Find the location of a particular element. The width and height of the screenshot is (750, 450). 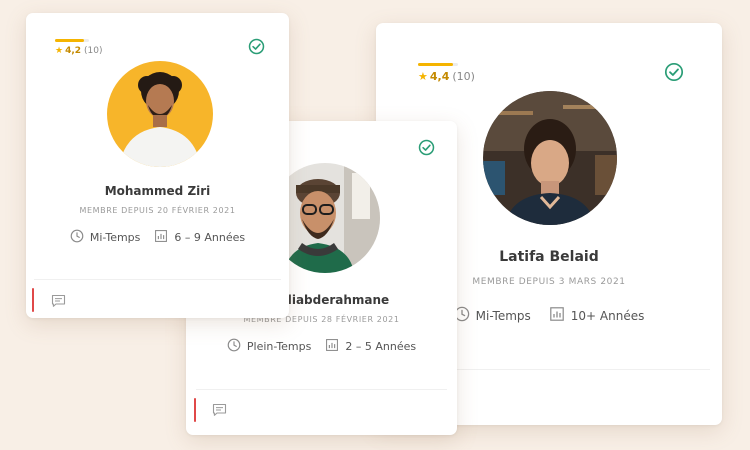

experience-label: 6 – 9 Années is located at coordinates (210, 237).